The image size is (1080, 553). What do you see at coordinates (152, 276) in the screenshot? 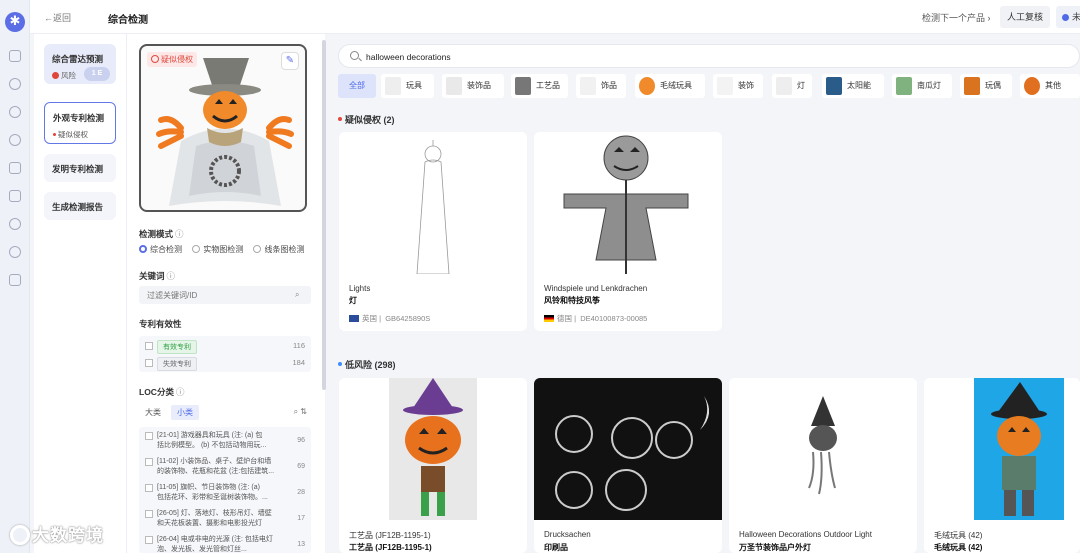
I see `keyword-label-text: 关键词` at bounding box center [152, 276].